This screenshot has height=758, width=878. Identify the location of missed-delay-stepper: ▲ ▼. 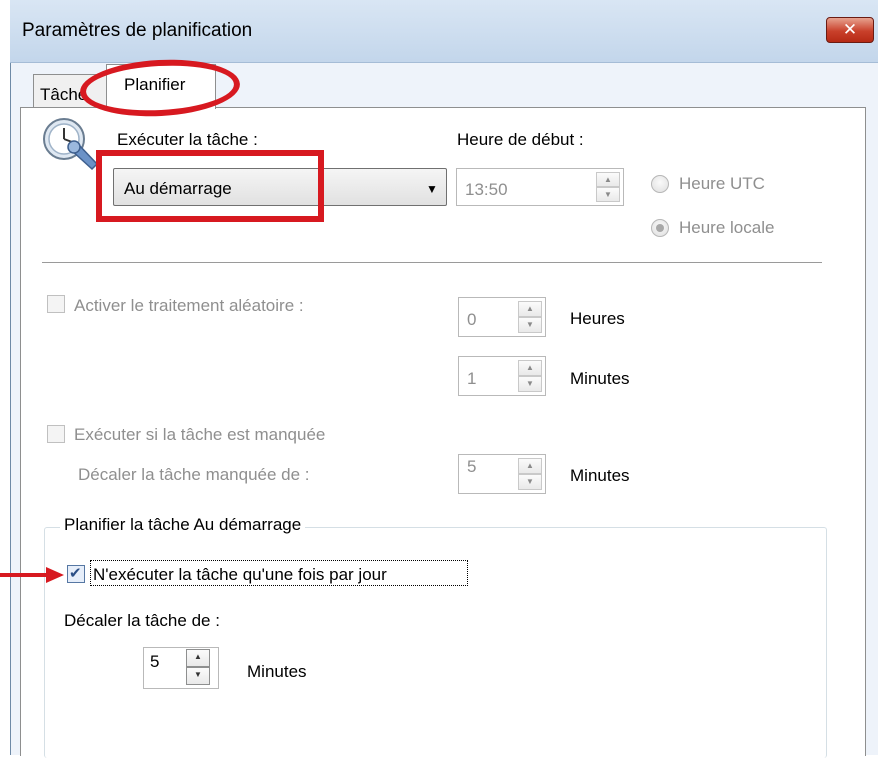
(530, 474).